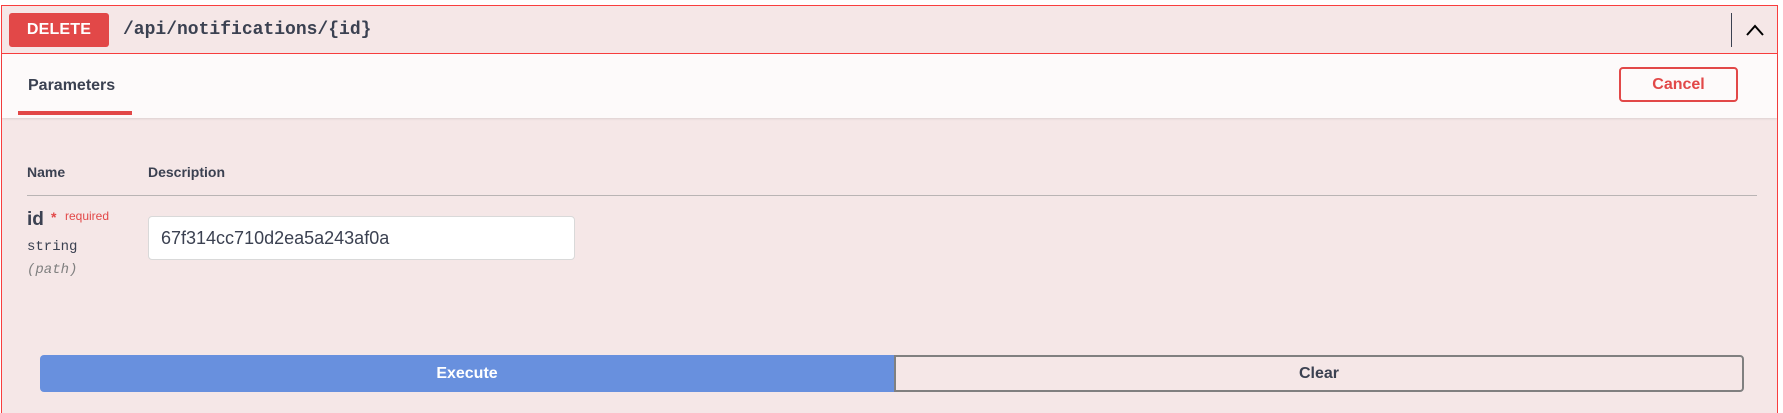 The height and width of the screenshot is (413, 1783). What do you see at coordinates (889, 30) in the screenshot?
I see `operation-summary: DELETE /api/notifications/{id}` at bounding box center [889, 30].